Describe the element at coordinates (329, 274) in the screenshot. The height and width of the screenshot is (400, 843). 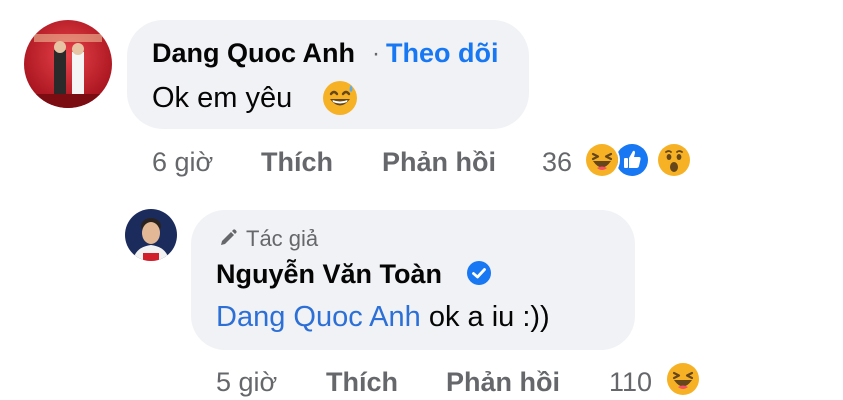
I see `author-name: Nguyễn Văn Toàn` at that location.